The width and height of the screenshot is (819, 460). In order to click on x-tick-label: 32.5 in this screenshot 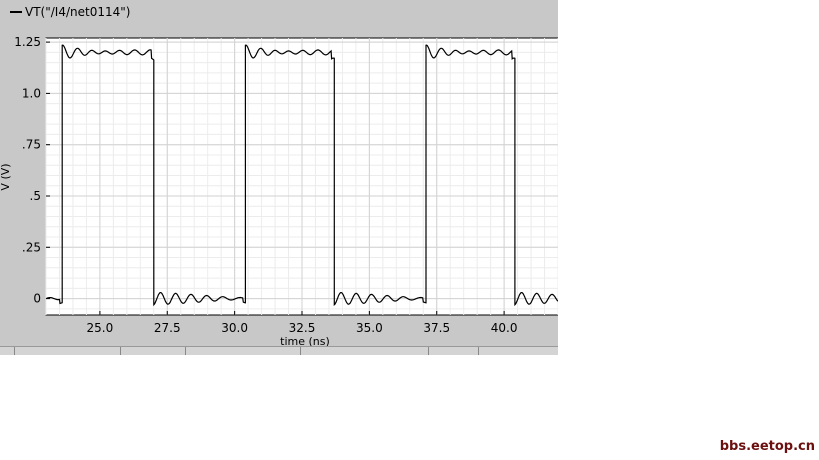, I will do `click(302, 328)`.